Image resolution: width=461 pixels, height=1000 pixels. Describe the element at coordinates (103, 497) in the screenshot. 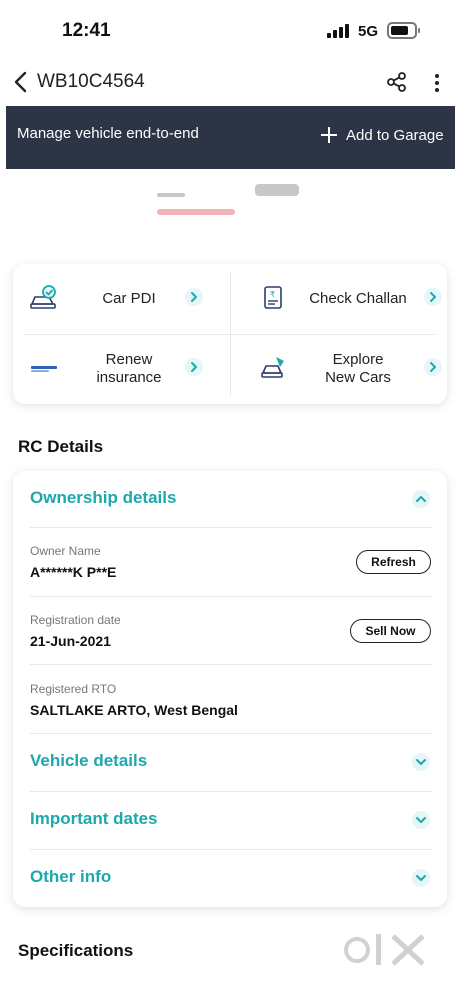

I see `accordion-title: Ownership details` at that location.